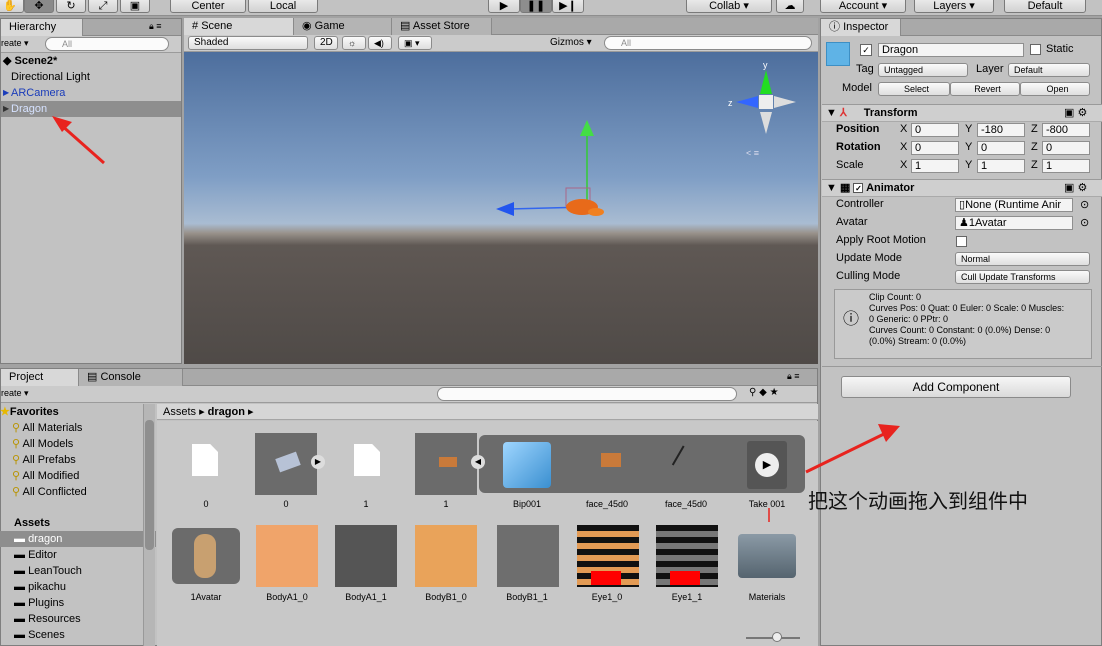  I want to click on red-arrow-to-dragon, so click(78, 140).